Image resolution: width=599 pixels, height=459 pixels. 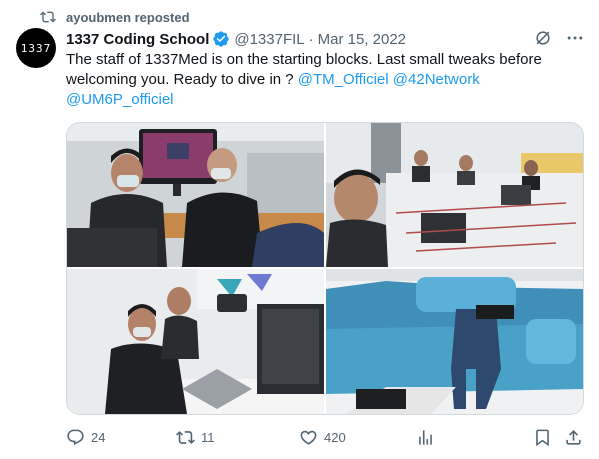 I want to click on avatar: 1337, so click(x=36, y=48).